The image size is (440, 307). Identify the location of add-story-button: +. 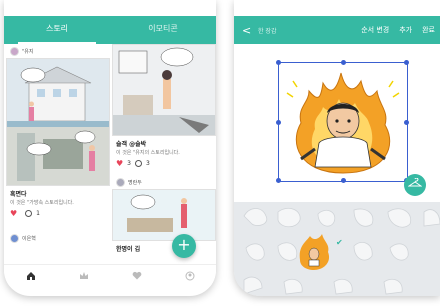
(184, 246).